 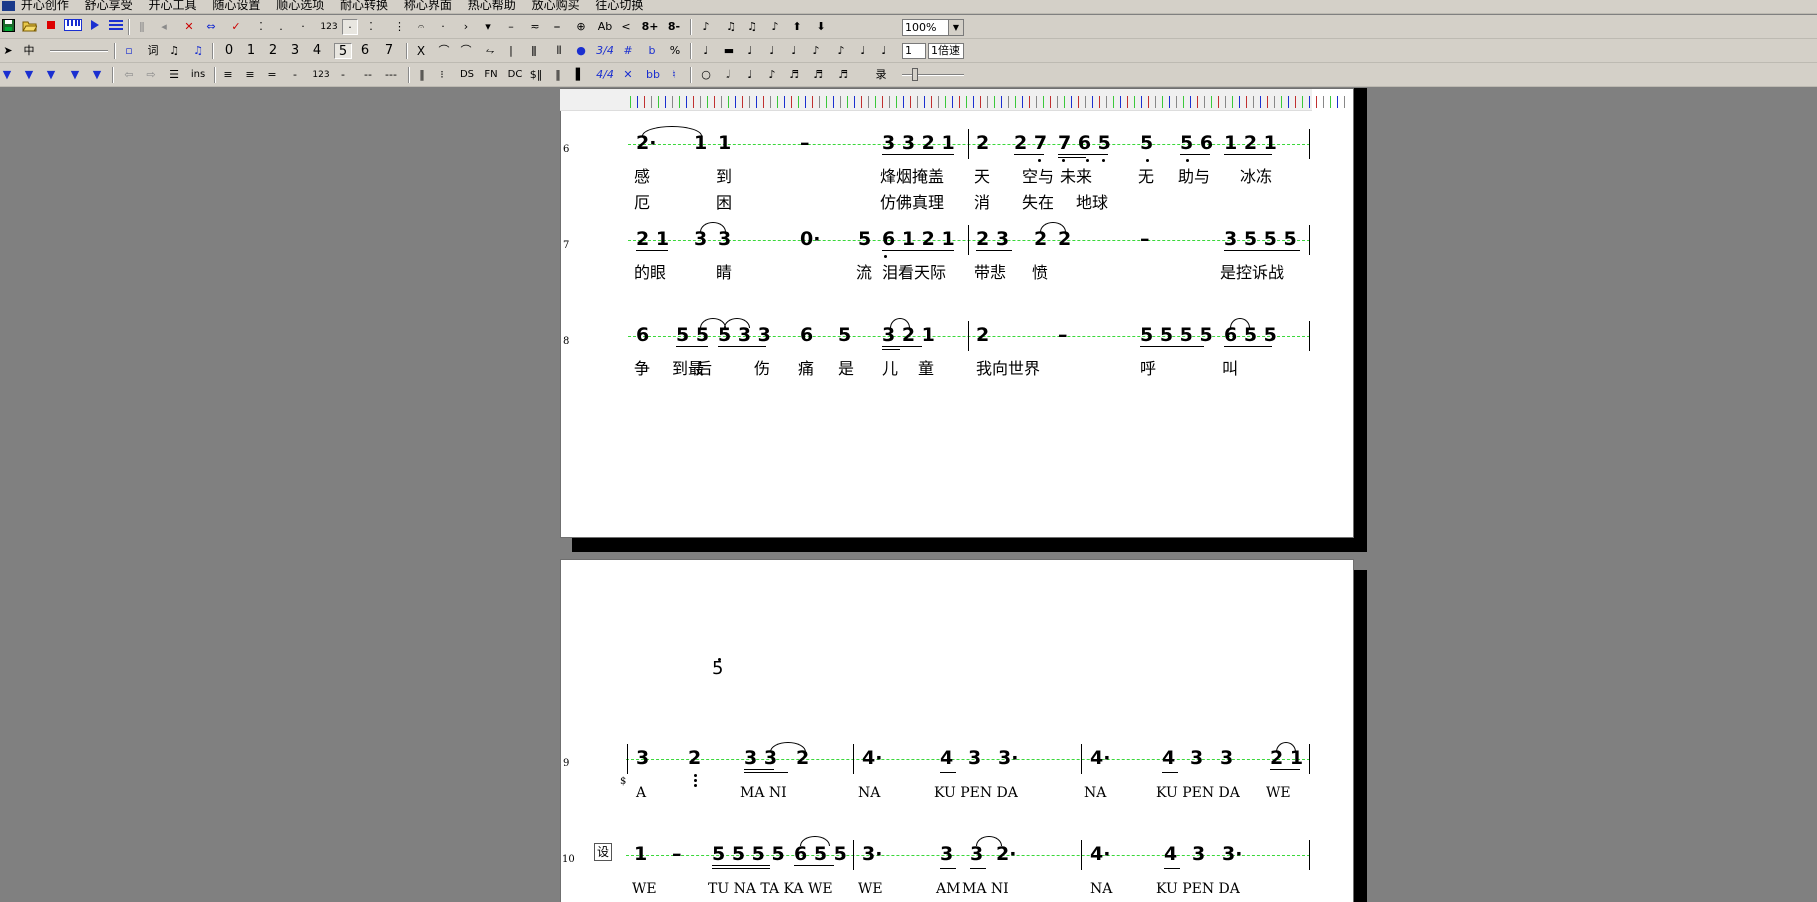 What do you see at coordinates (535, 27) in the screenshot?
I see `mordent-icon: ≂` at bounding box center [535, 27].